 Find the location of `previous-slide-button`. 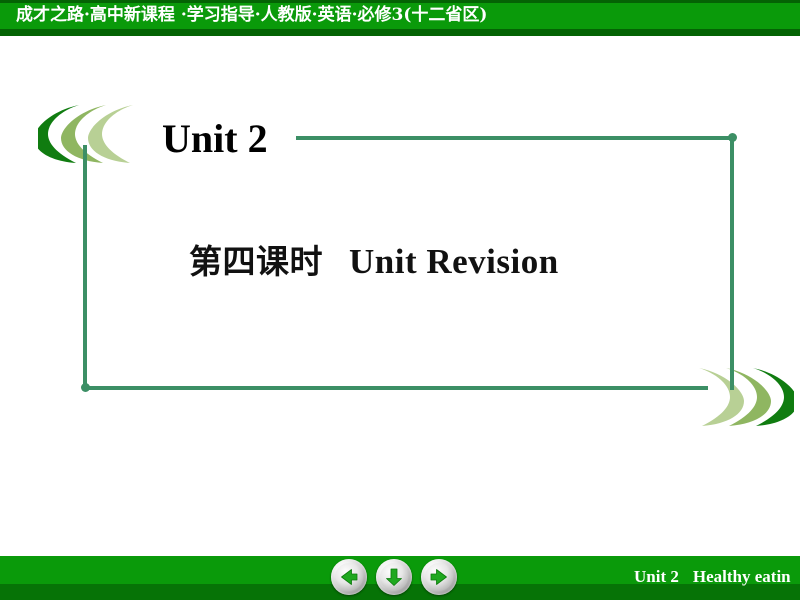

previous-slide-button is located at coordinates (349, 577).